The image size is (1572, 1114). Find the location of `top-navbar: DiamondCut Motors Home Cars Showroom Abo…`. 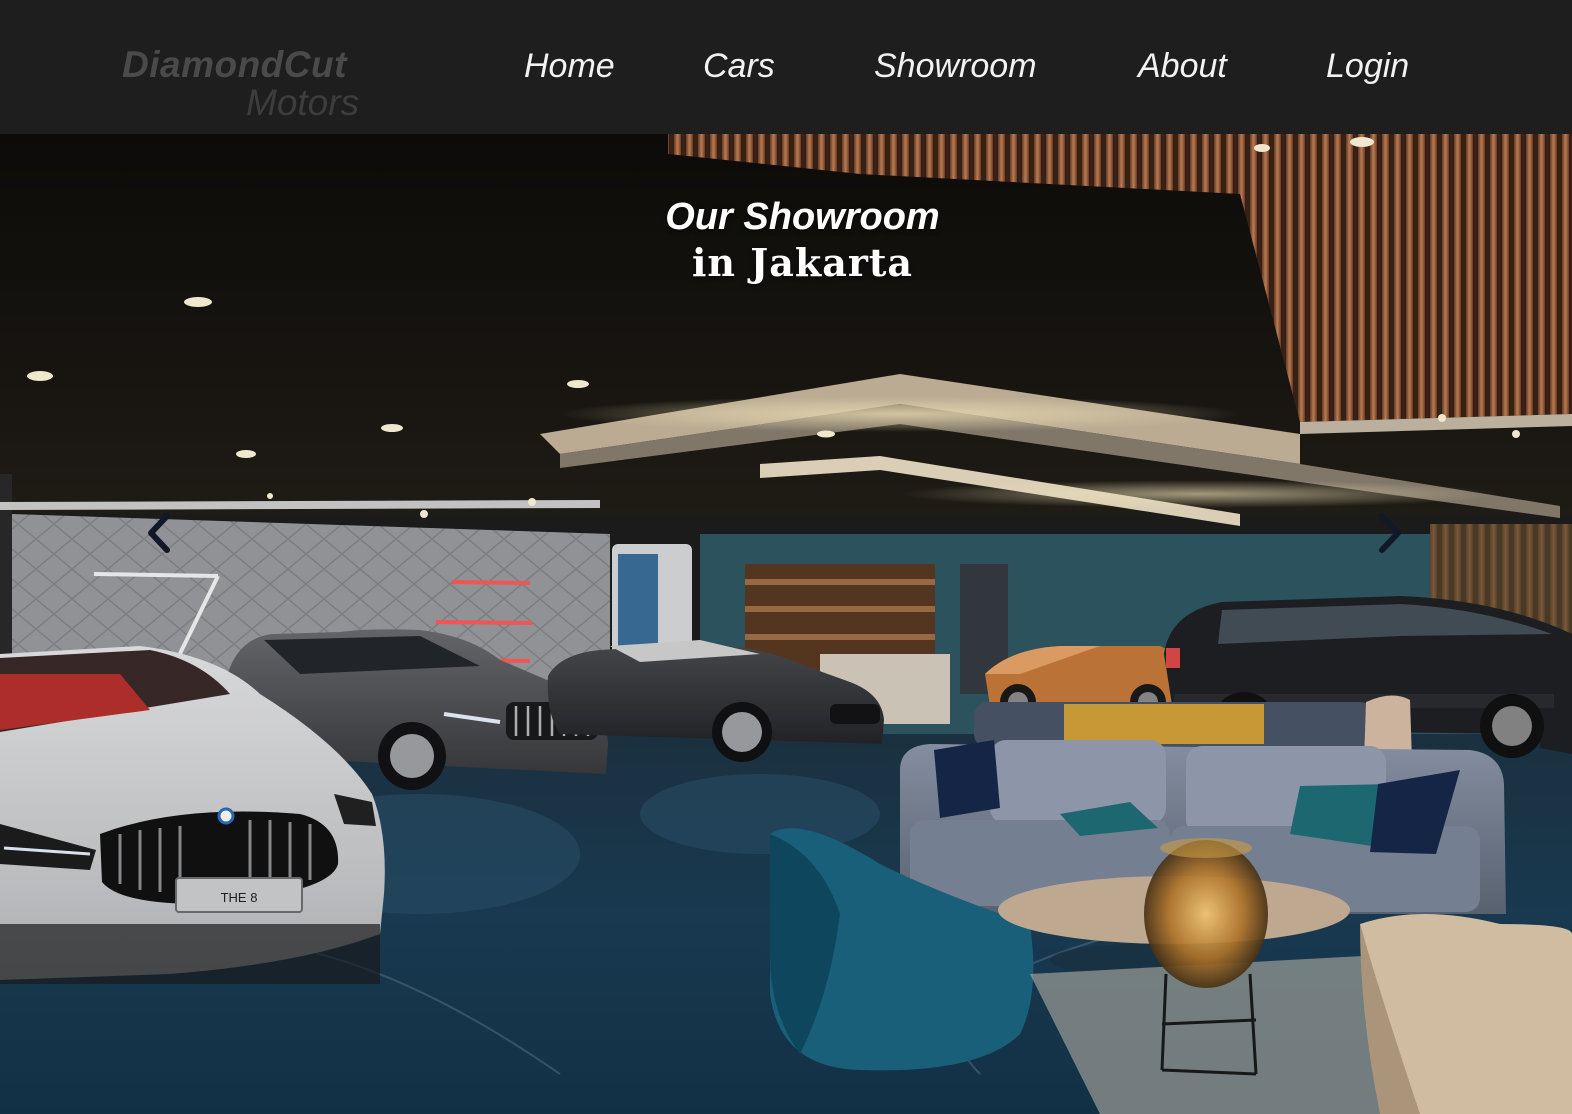

top-navbar: DiamondCut Motors Home Cars Showroom Abo… is located at coordinates (786, 67).